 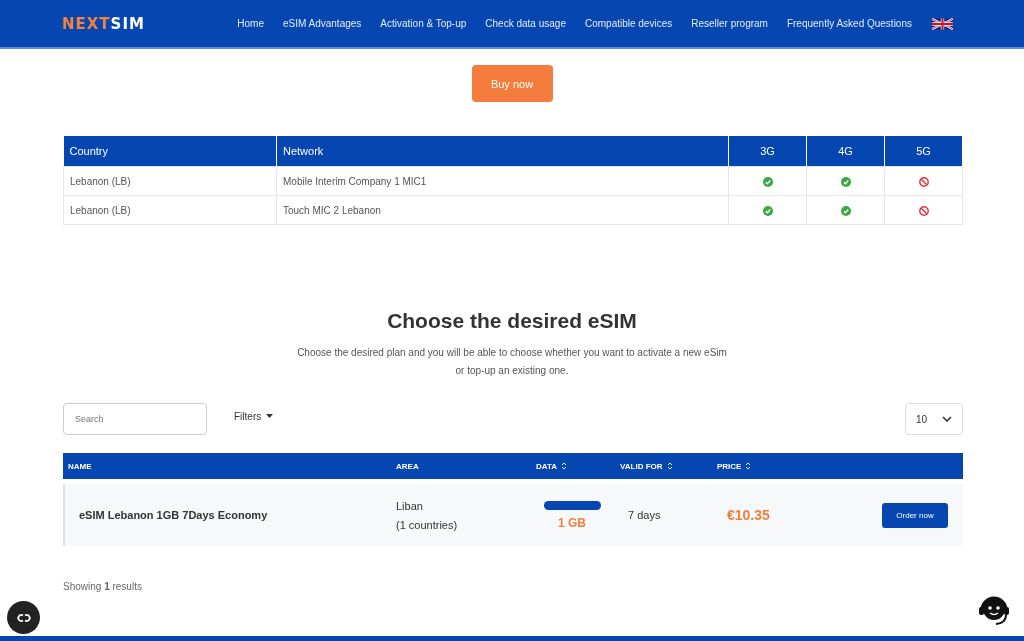 What do you see at coordinates (849, 23) in the screenshot?
I see `nav-link: Frequently Asked Questions` at bounding box center [849, 23].